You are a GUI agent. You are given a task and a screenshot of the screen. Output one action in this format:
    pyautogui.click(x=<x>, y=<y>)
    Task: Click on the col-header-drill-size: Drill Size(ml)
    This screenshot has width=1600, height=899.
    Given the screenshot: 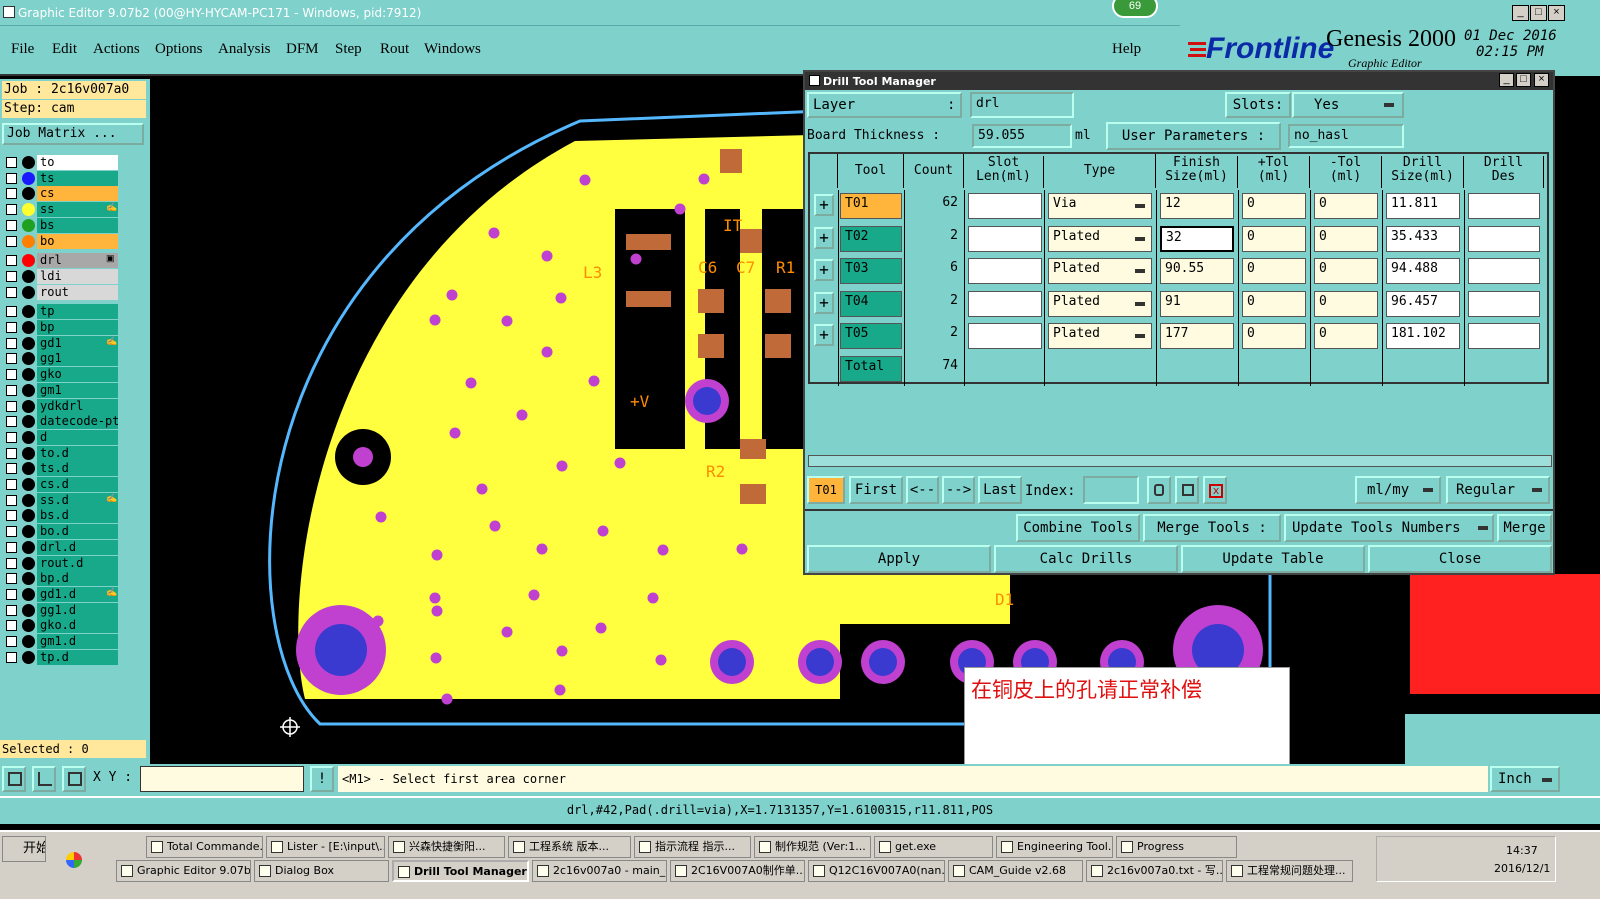 What is the action you would take?
    pyautogui.click(x=1423, y=172)
    